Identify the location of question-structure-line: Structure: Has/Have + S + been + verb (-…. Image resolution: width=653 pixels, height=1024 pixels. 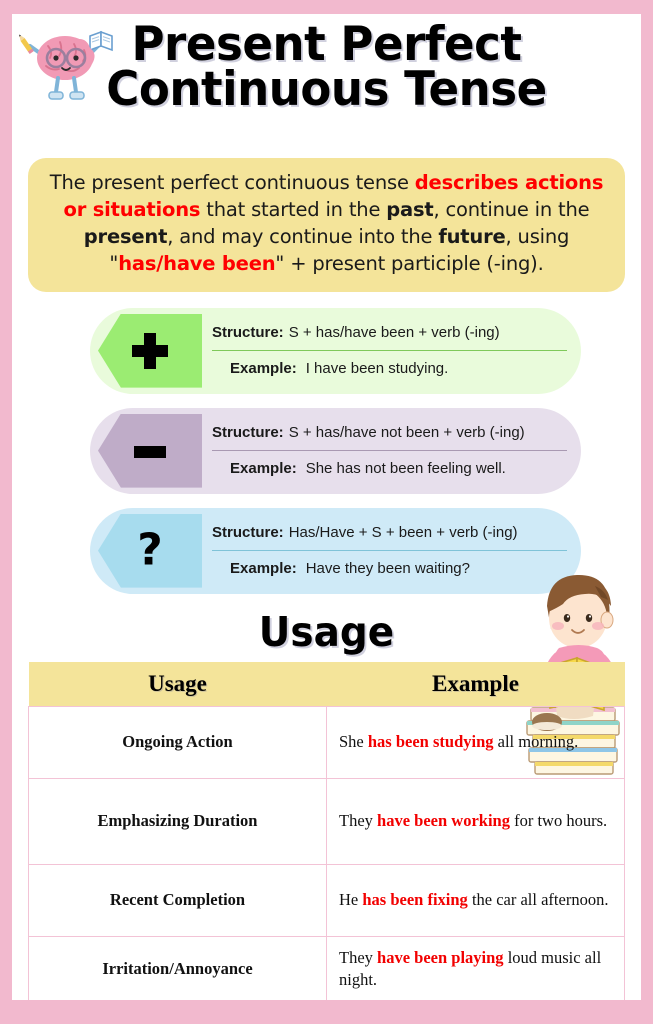
(389, 533).